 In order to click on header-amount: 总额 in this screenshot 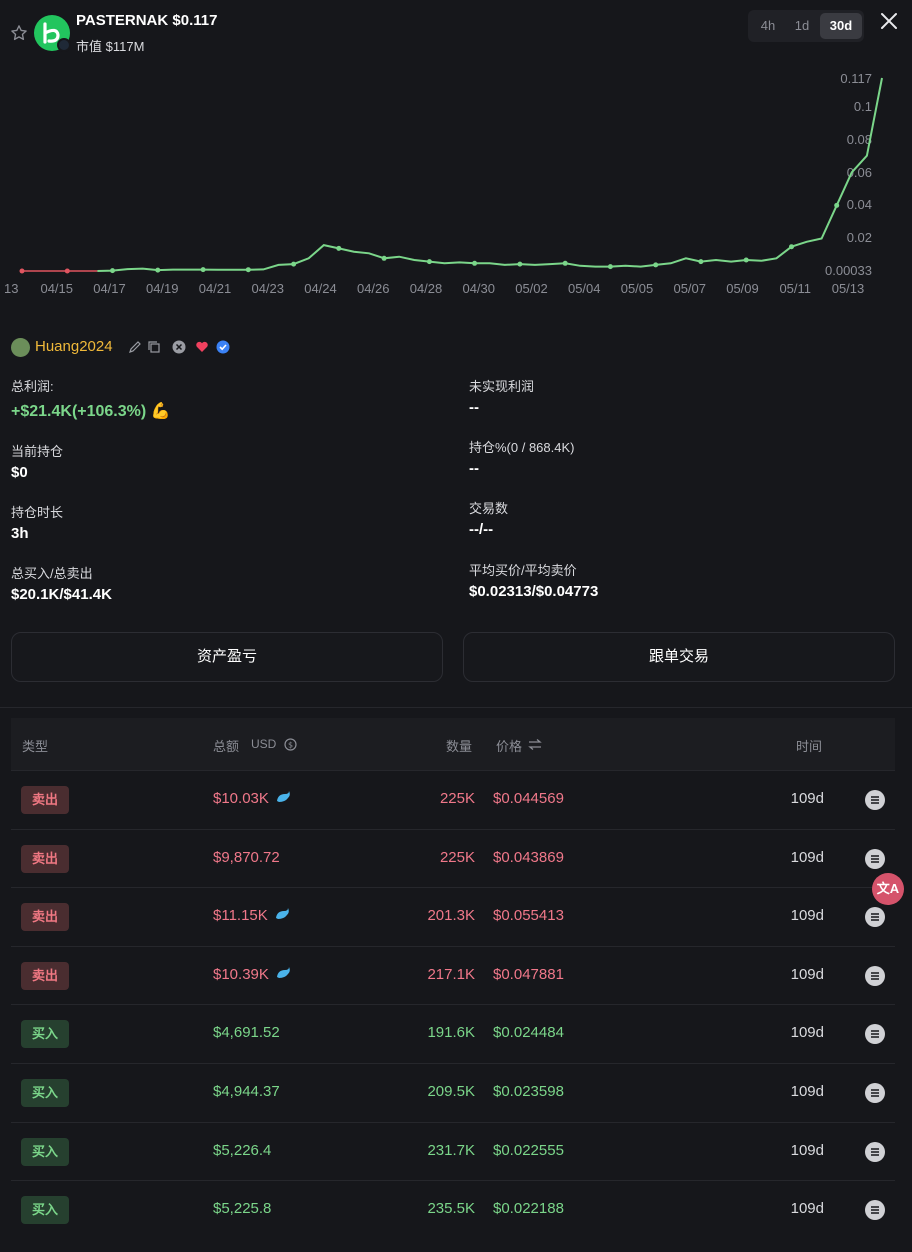, I will do `click(226, 745)`.